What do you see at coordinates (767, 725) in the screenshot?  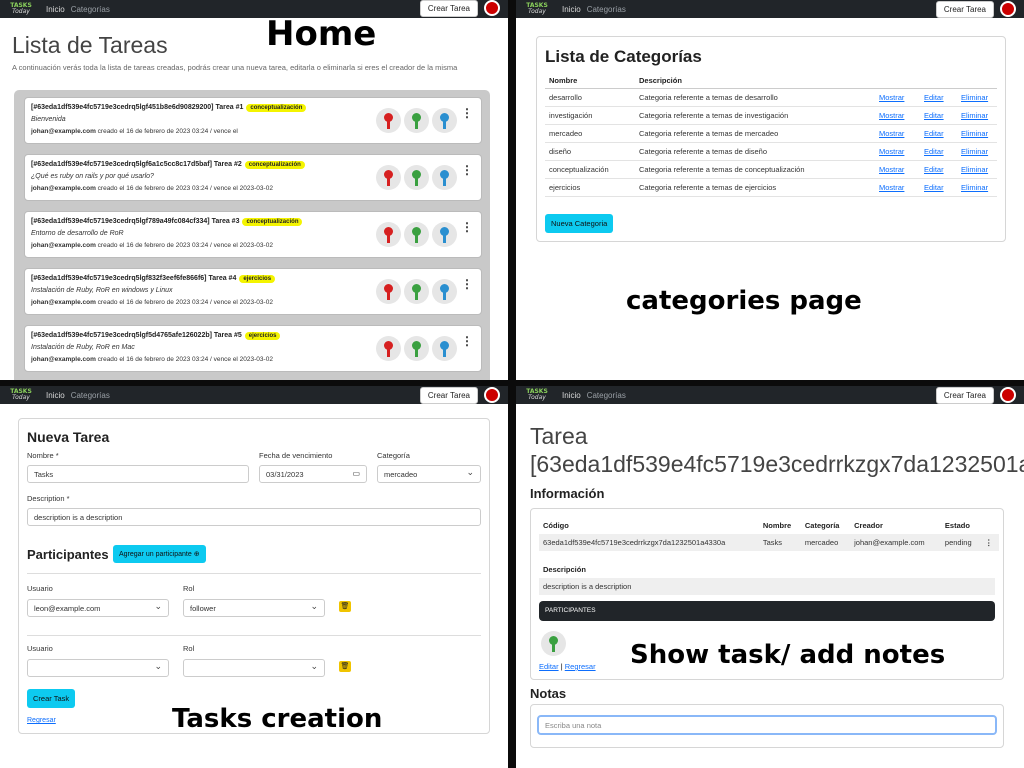 I see `note-input: Escriba una nota` at bounding box center [767, 725].